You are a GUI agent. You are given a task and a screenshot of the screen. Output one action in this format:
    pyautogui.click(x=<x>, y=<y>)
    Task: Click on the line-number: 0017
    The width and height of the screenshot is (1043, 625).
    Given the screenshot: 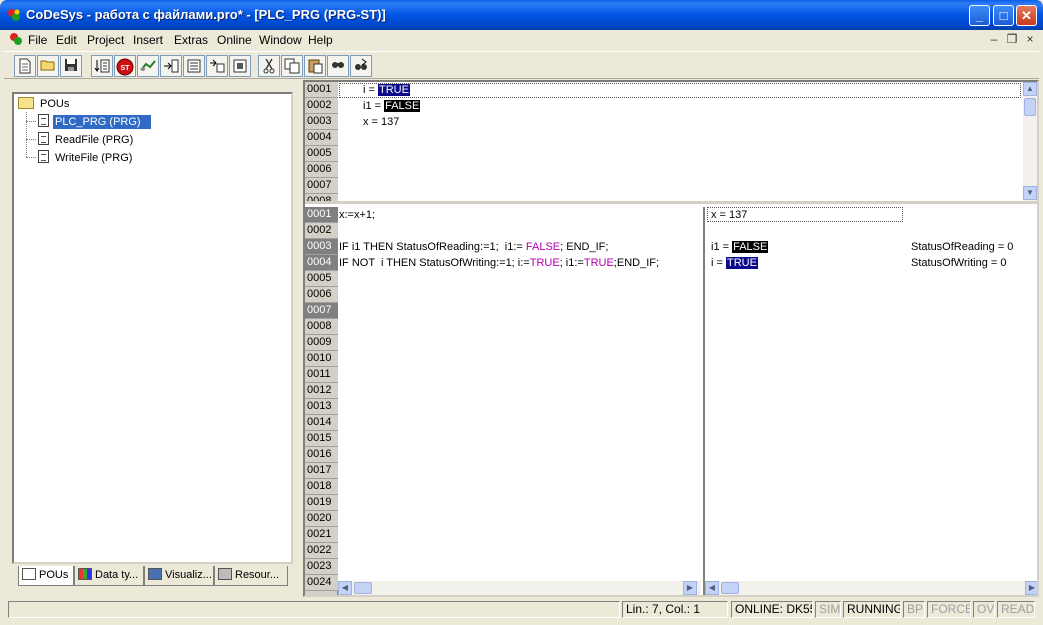 What is the action you would take?
    pyautogui.click(x=321, y=471)
    